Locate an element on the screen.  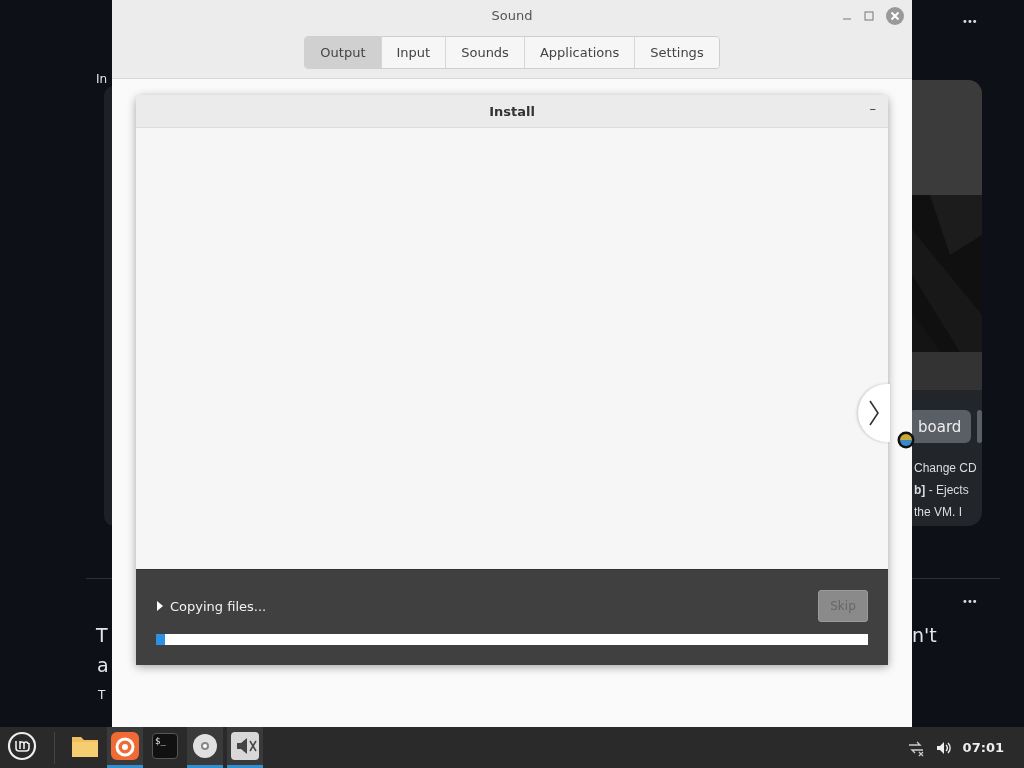
terminal-icon: $_ is located at coordinates (165, 746).